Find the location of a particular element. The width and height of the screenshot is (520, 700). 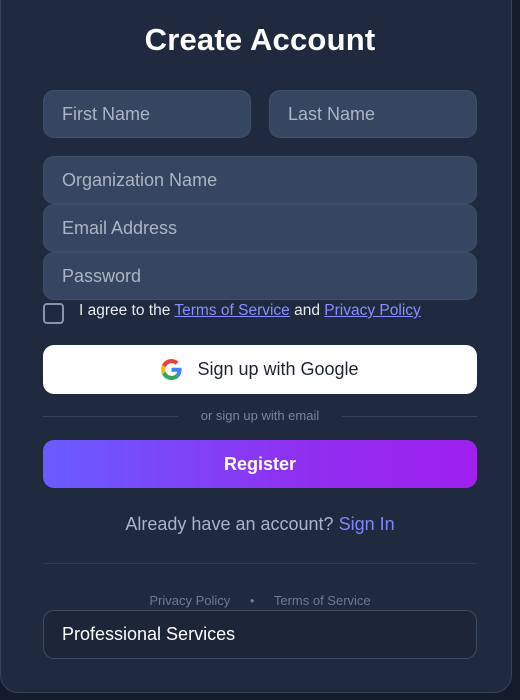

first-name-field: First Name is located at coordinates (147, 114).